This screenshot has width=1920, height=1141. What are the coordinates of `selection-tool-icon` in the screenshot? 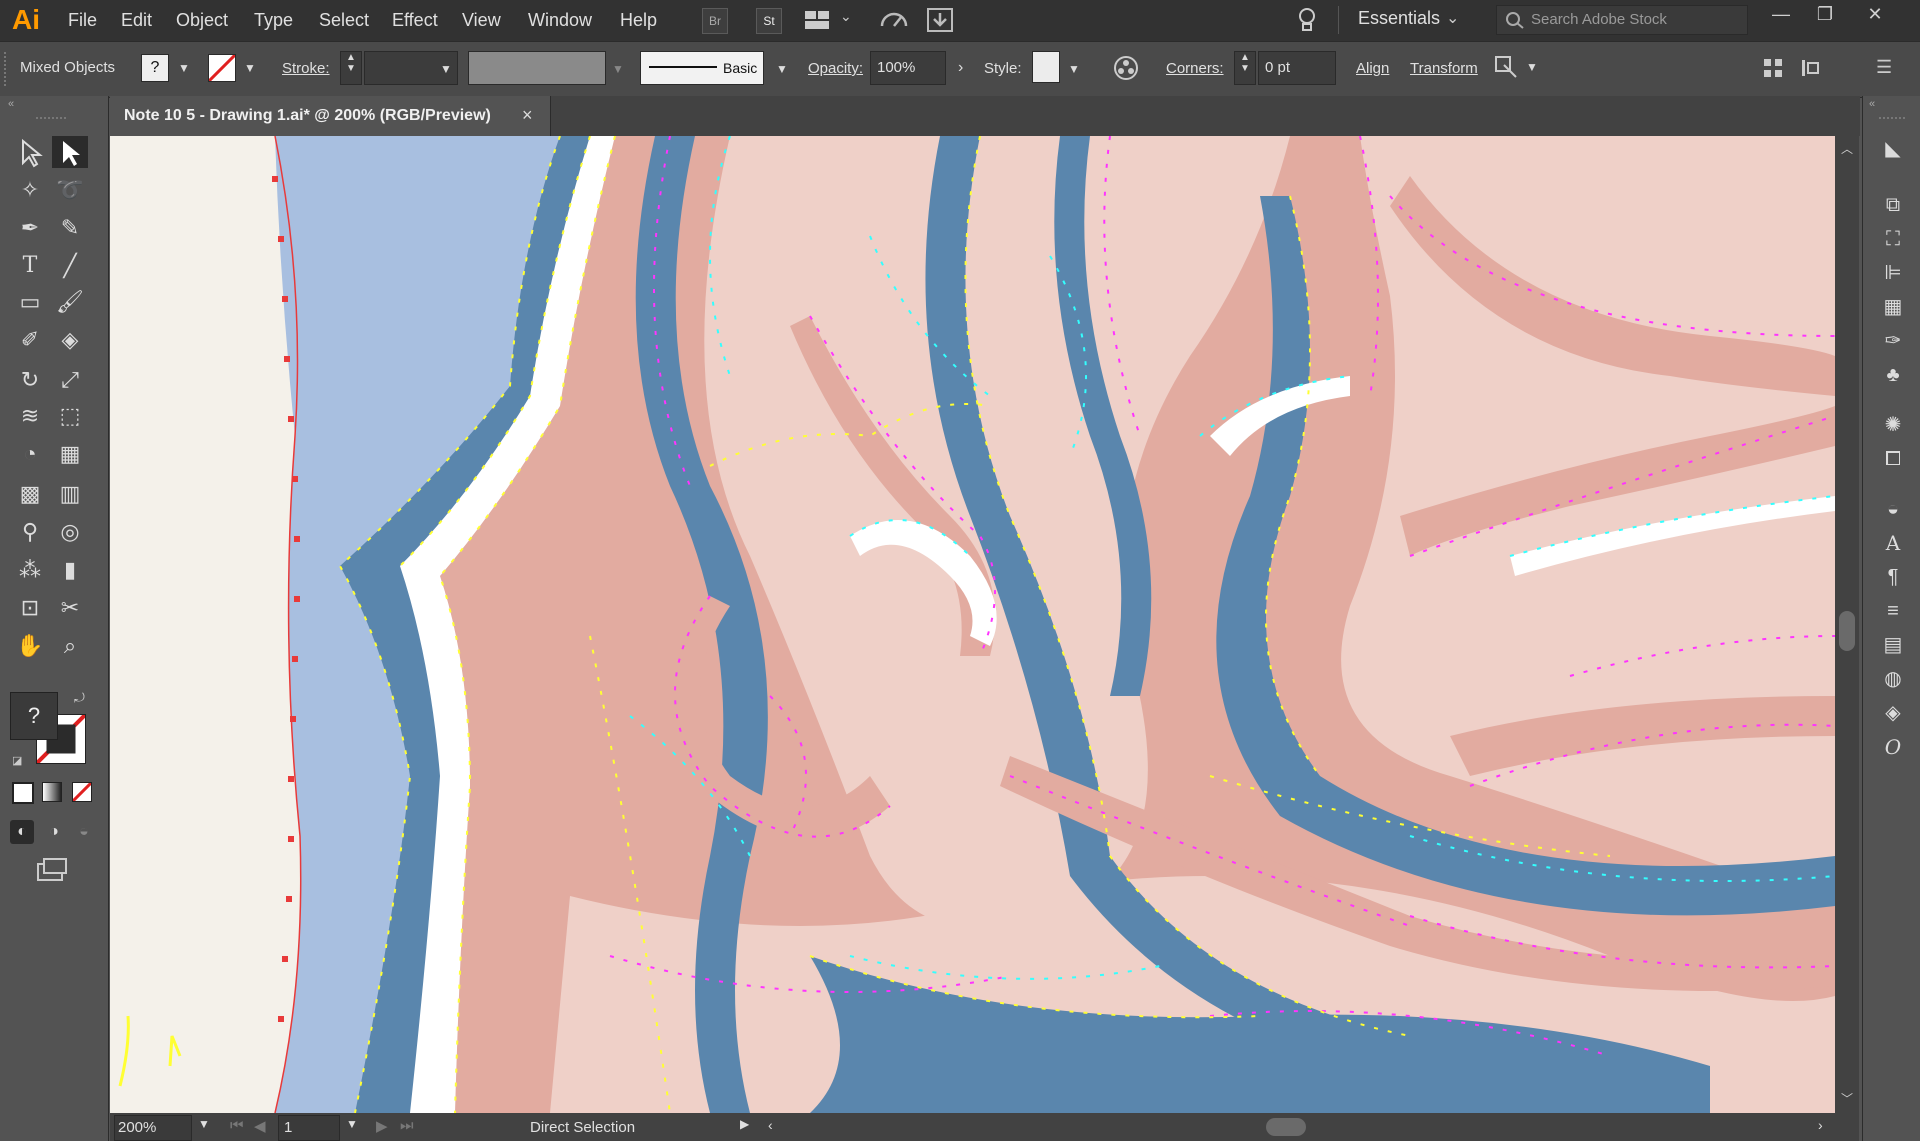 It's located at (30, 152).